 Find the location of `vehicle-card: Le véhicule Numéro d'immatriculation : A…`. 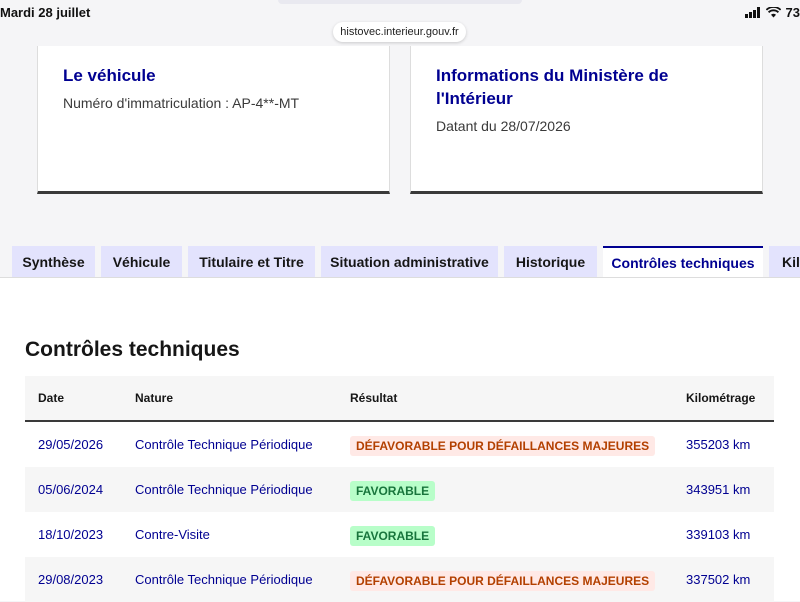

vehicle-card: Le véhicule Numéro d'immatriculation : A… is located at coordinates (213, 120).